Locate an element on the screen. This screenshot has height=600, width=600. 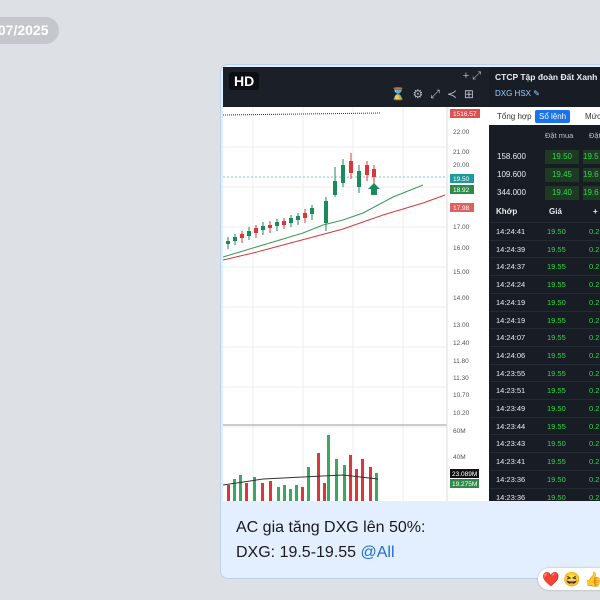
axis-tick: 10.20 is located at coordinates (461, 413).